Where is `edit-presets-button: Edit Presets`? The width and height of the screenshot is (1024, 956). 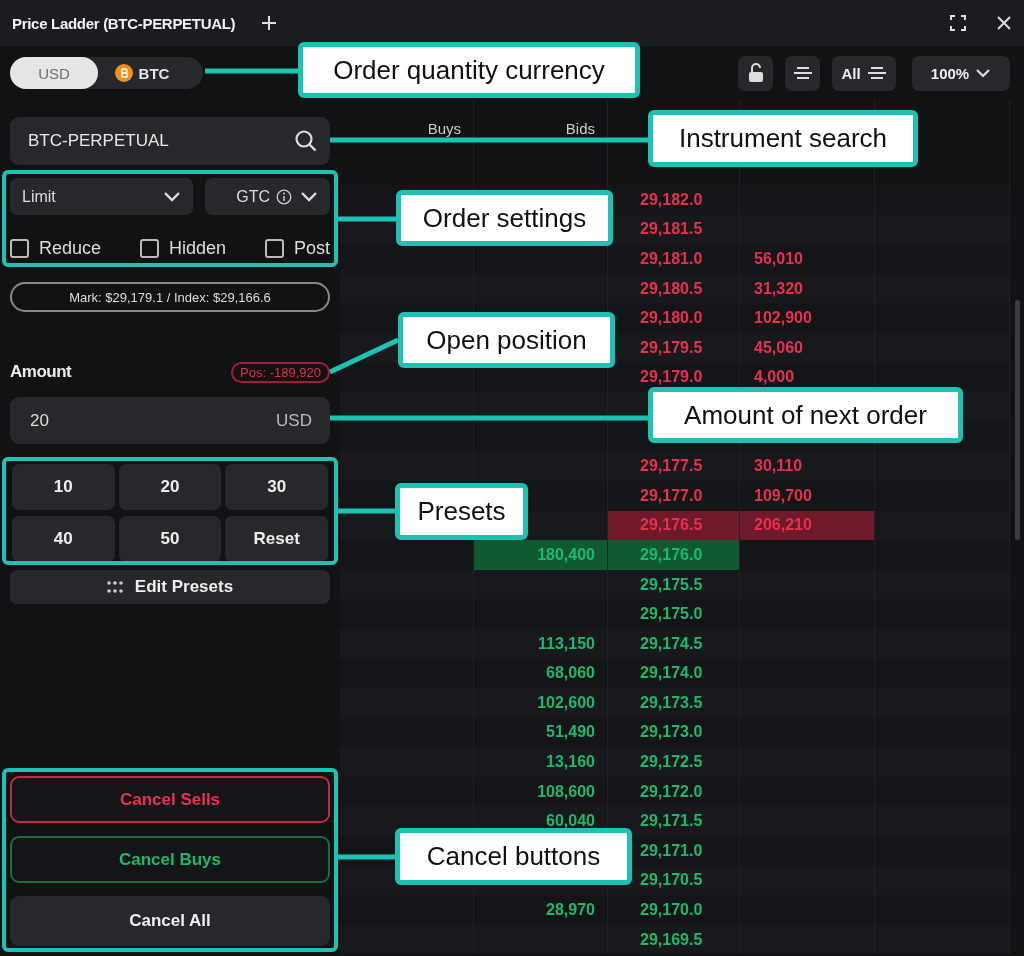
edit-presets-button: Edit Presets is located at coordinates (170, 587).